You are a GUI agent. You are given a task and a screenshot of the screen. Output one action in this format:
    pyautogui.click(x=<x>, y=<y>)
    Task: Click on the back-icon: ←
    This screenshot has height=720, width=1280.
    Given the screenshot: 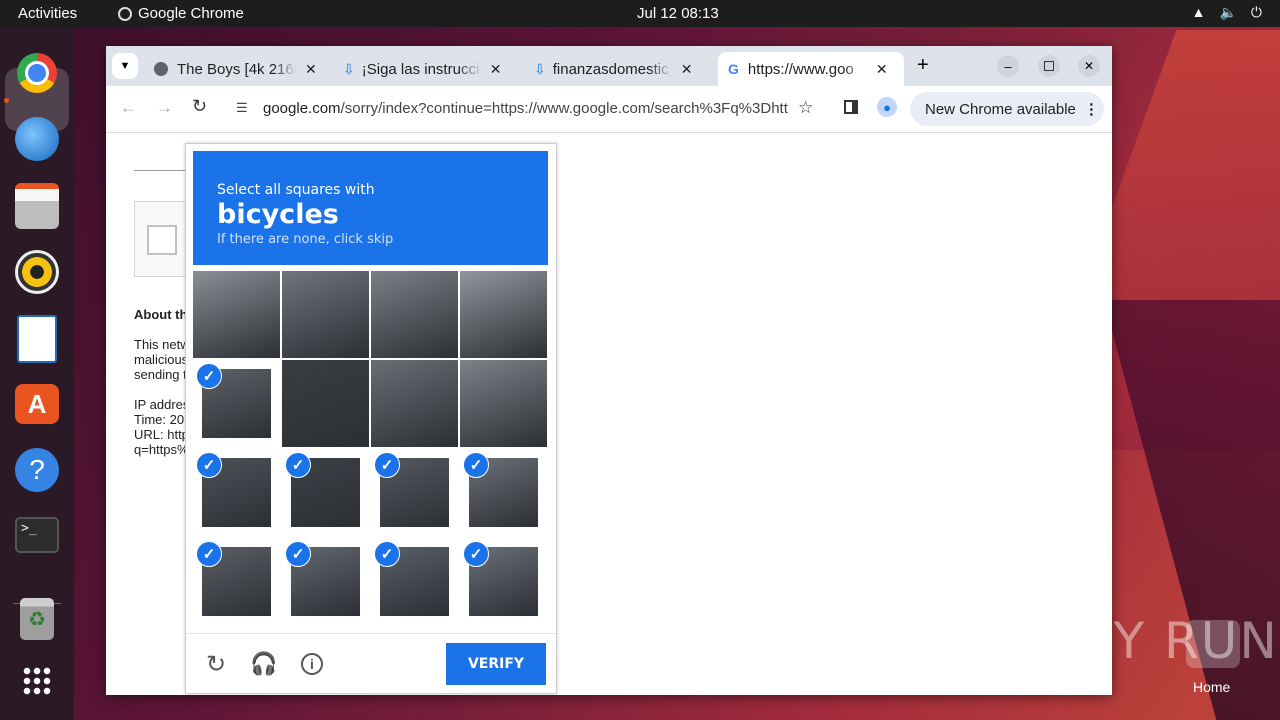 What is the action you would take?
    pyautogui.click(x=128, y=108)
    